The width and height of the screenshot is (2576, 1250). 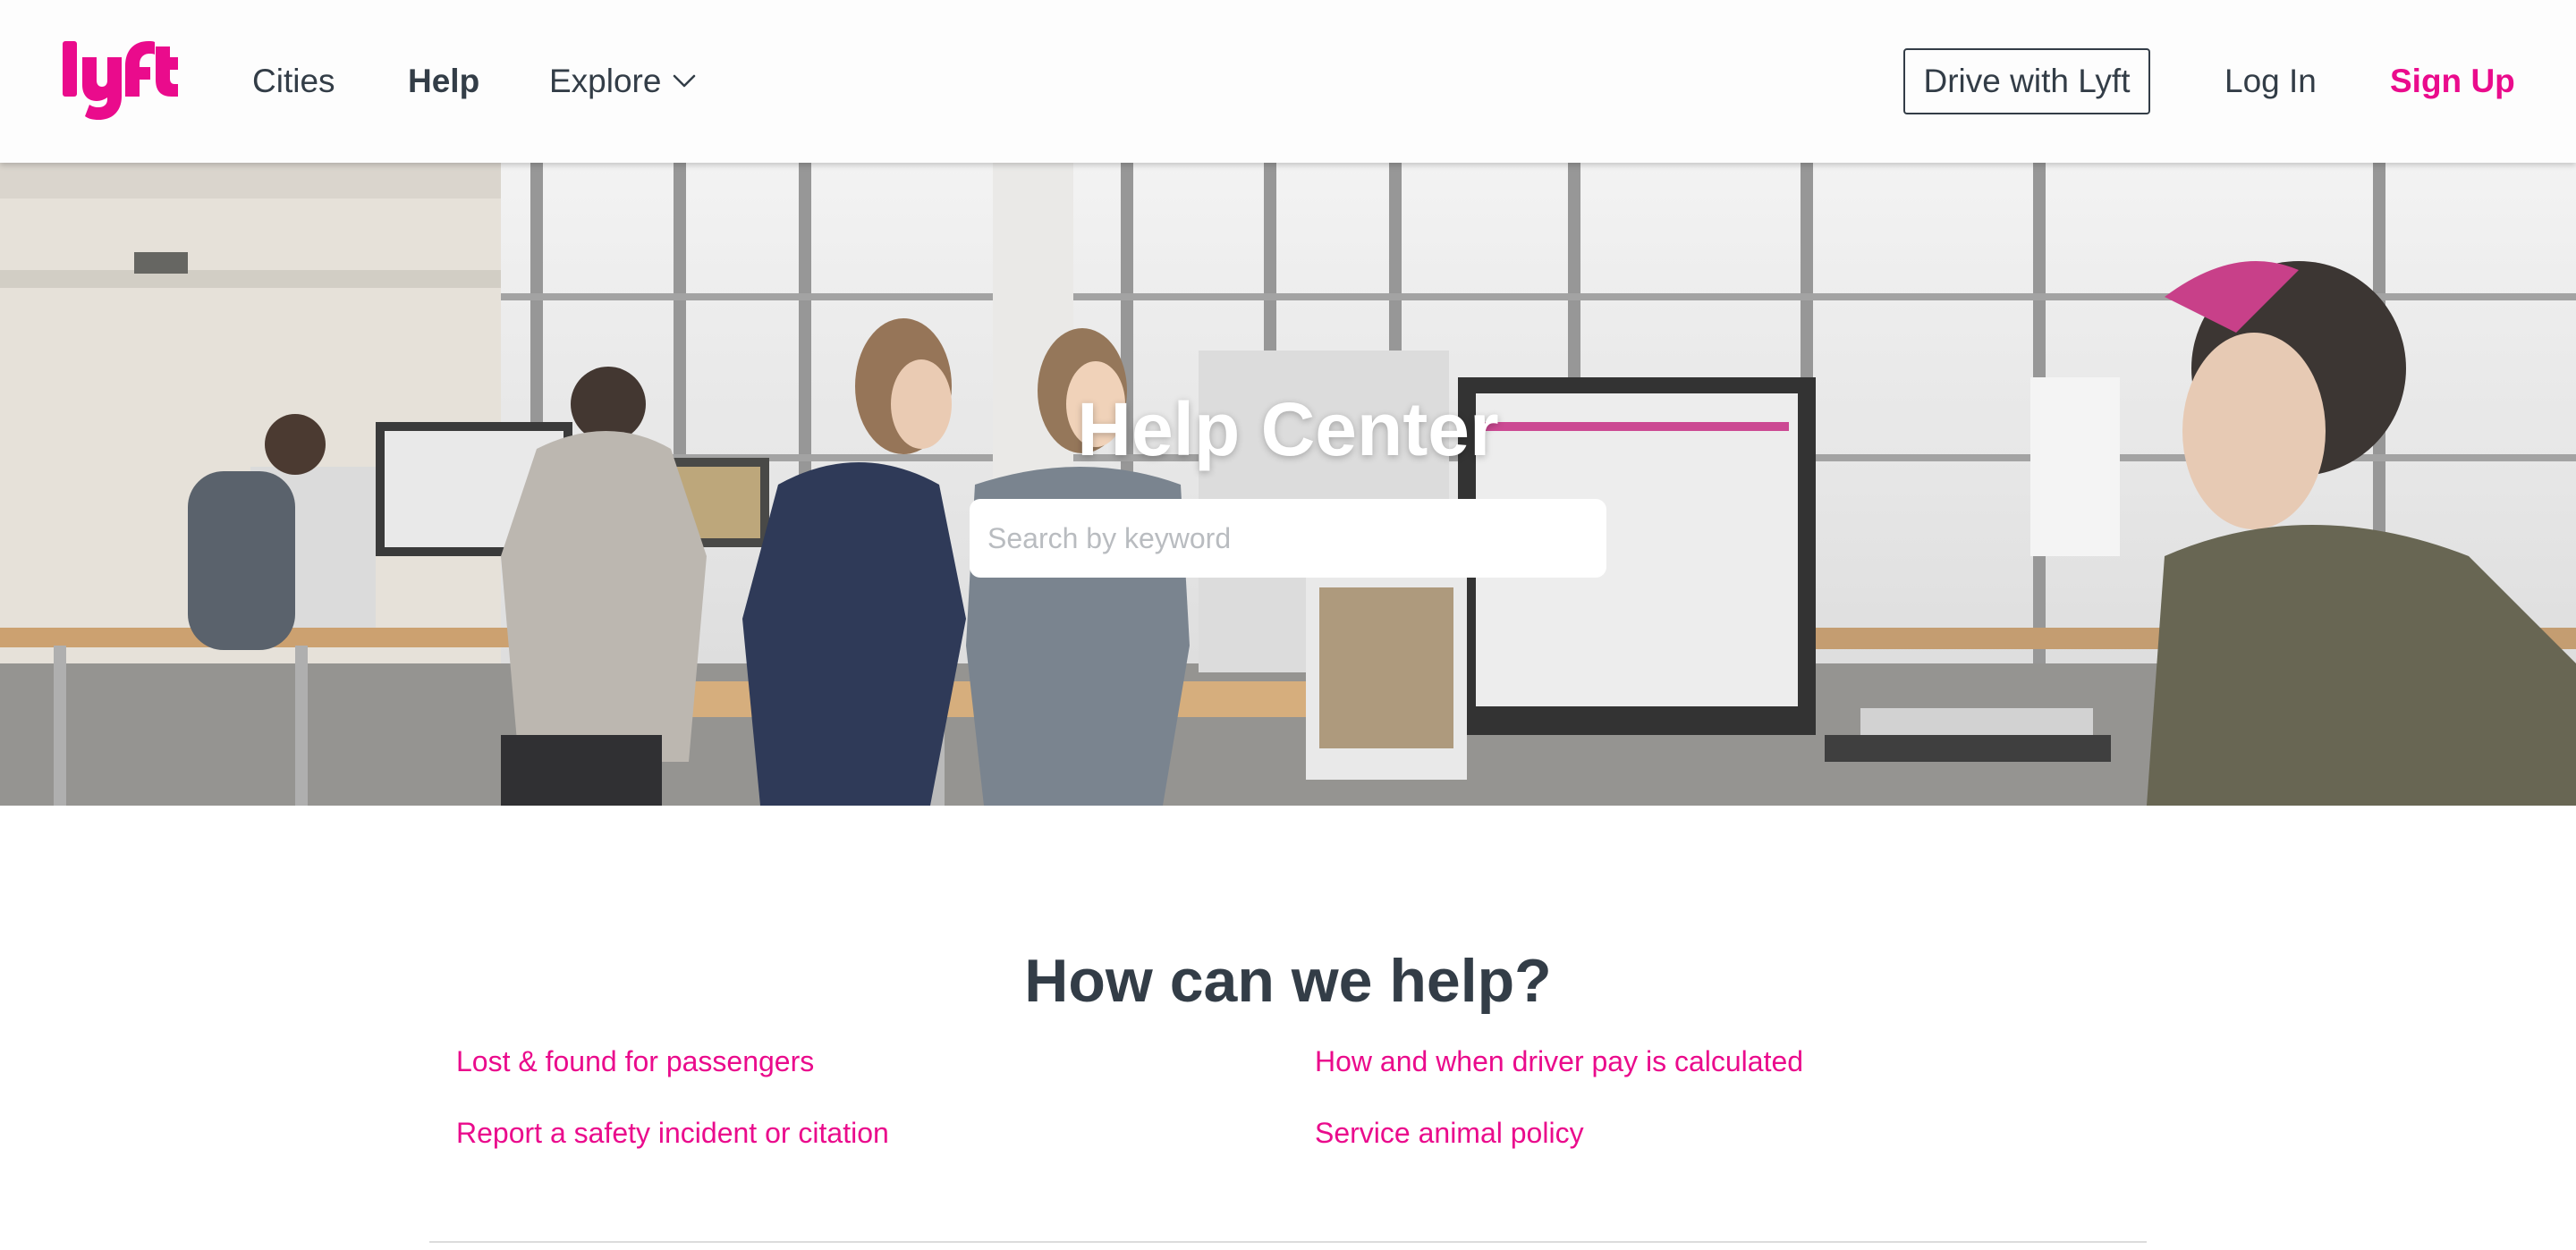 What do you see at coordinates (1288, 1242) in the screenshot?
I see `section-divider` at bounding box center [1288, 1242].